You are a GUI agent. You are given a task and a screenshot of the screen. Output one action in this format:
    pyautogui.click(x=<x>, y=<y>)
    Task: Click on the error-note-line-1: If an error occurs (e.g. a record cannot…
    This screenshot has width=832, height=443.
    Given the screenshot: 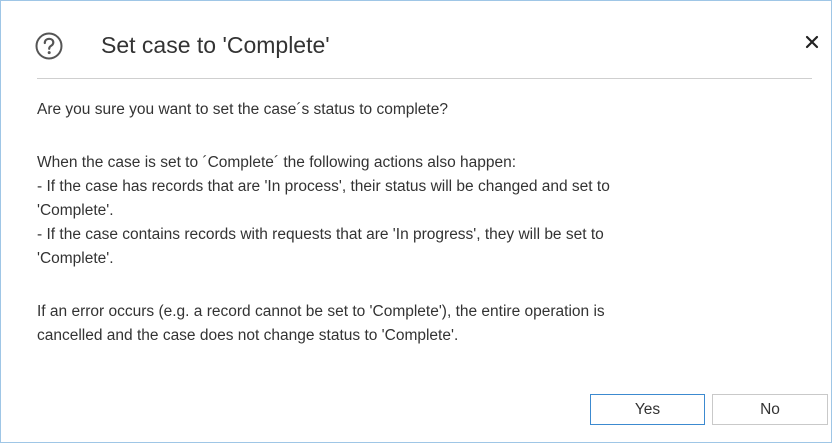 What is the action you would take?
    pyautogui.click(x=321, y=311)
    